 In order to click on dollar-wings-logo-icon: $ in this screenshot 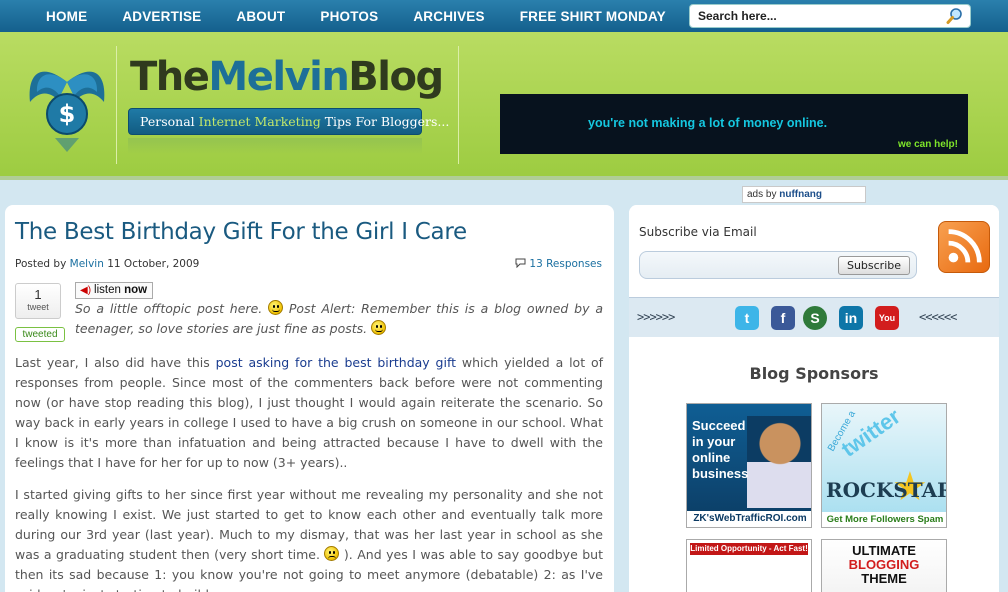, I will do `click(67, 107)`.